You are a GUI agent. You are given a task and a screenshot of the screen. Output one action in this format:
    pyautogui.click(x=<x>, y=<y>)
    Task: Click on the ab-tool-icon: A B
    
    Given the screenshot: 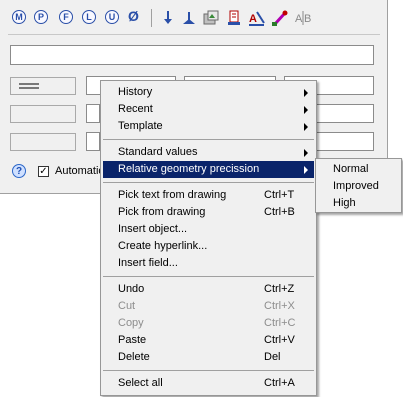 What is the action you would take?
    pyautogui.click(x=303, y=18)
    